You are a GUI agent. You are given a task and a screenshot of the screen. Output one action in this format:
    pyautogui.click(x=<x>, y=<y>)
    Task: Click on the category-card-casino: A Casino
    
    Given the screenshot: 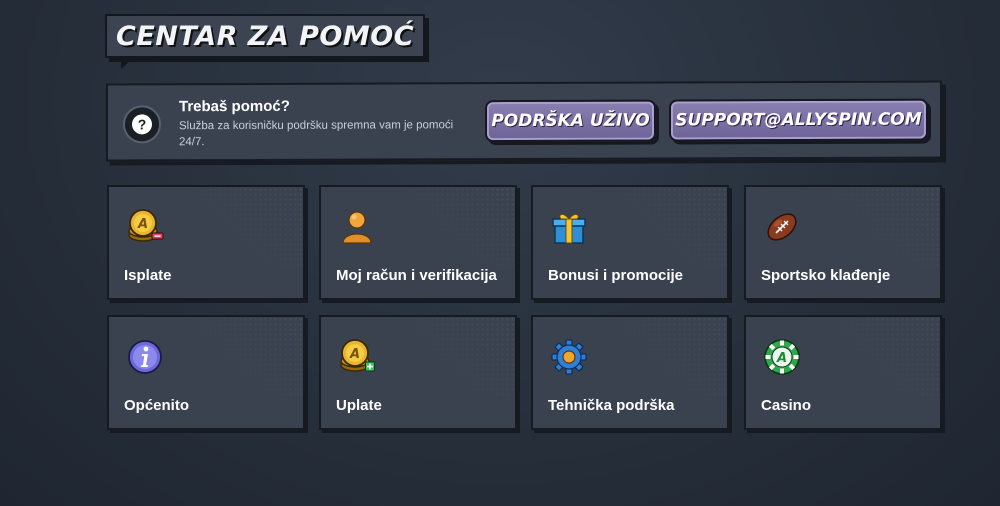 What is the action you would take?
    pyautogui.click(x=843, y=372)
    